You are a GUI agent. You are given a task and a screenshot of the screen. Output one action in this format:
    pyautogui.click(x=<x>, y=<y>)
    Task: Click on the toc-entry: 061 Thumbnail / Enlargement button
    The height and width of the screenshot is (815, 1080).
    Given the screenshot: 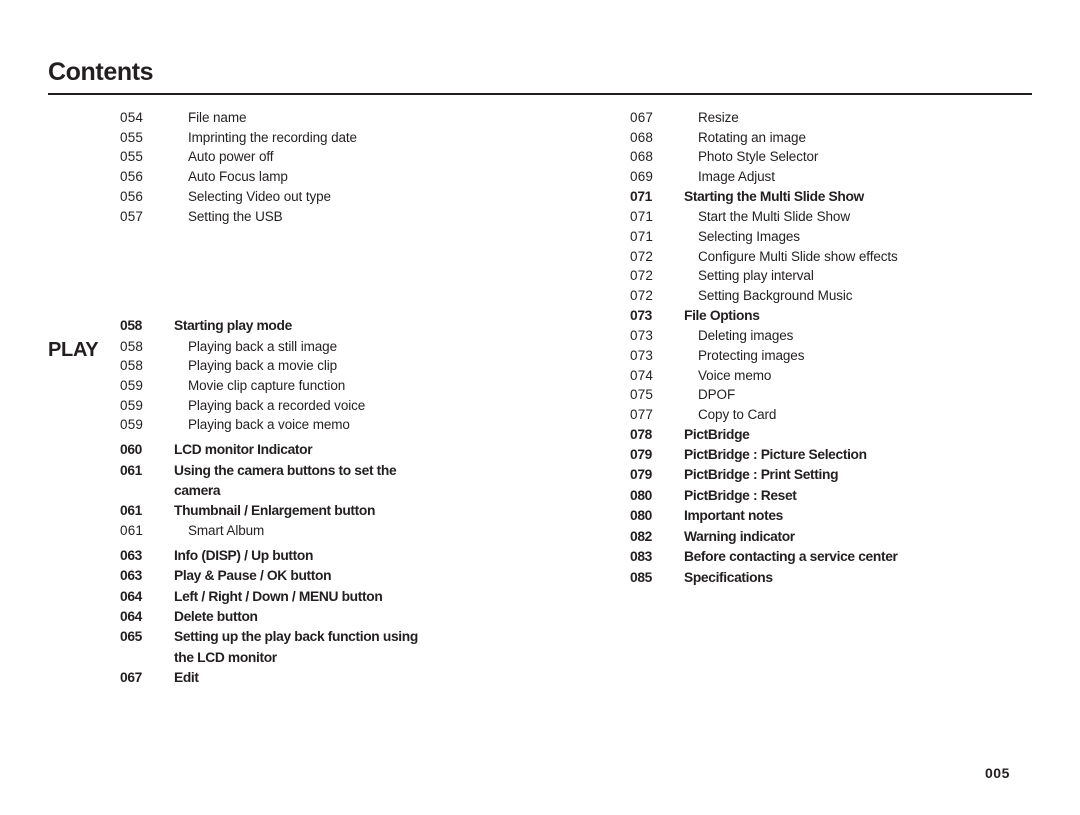 What is the action you would take?
    pyautogui.click(x=340, y=511)
    